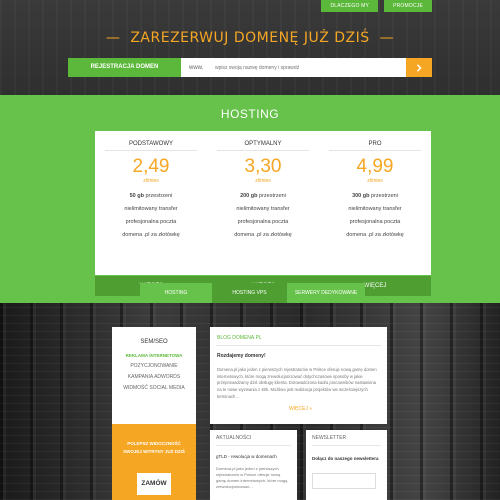 Image resolution: width=500 pixels, height=500 pixels. I want to click on www-prefix: www., so click(196, 67).